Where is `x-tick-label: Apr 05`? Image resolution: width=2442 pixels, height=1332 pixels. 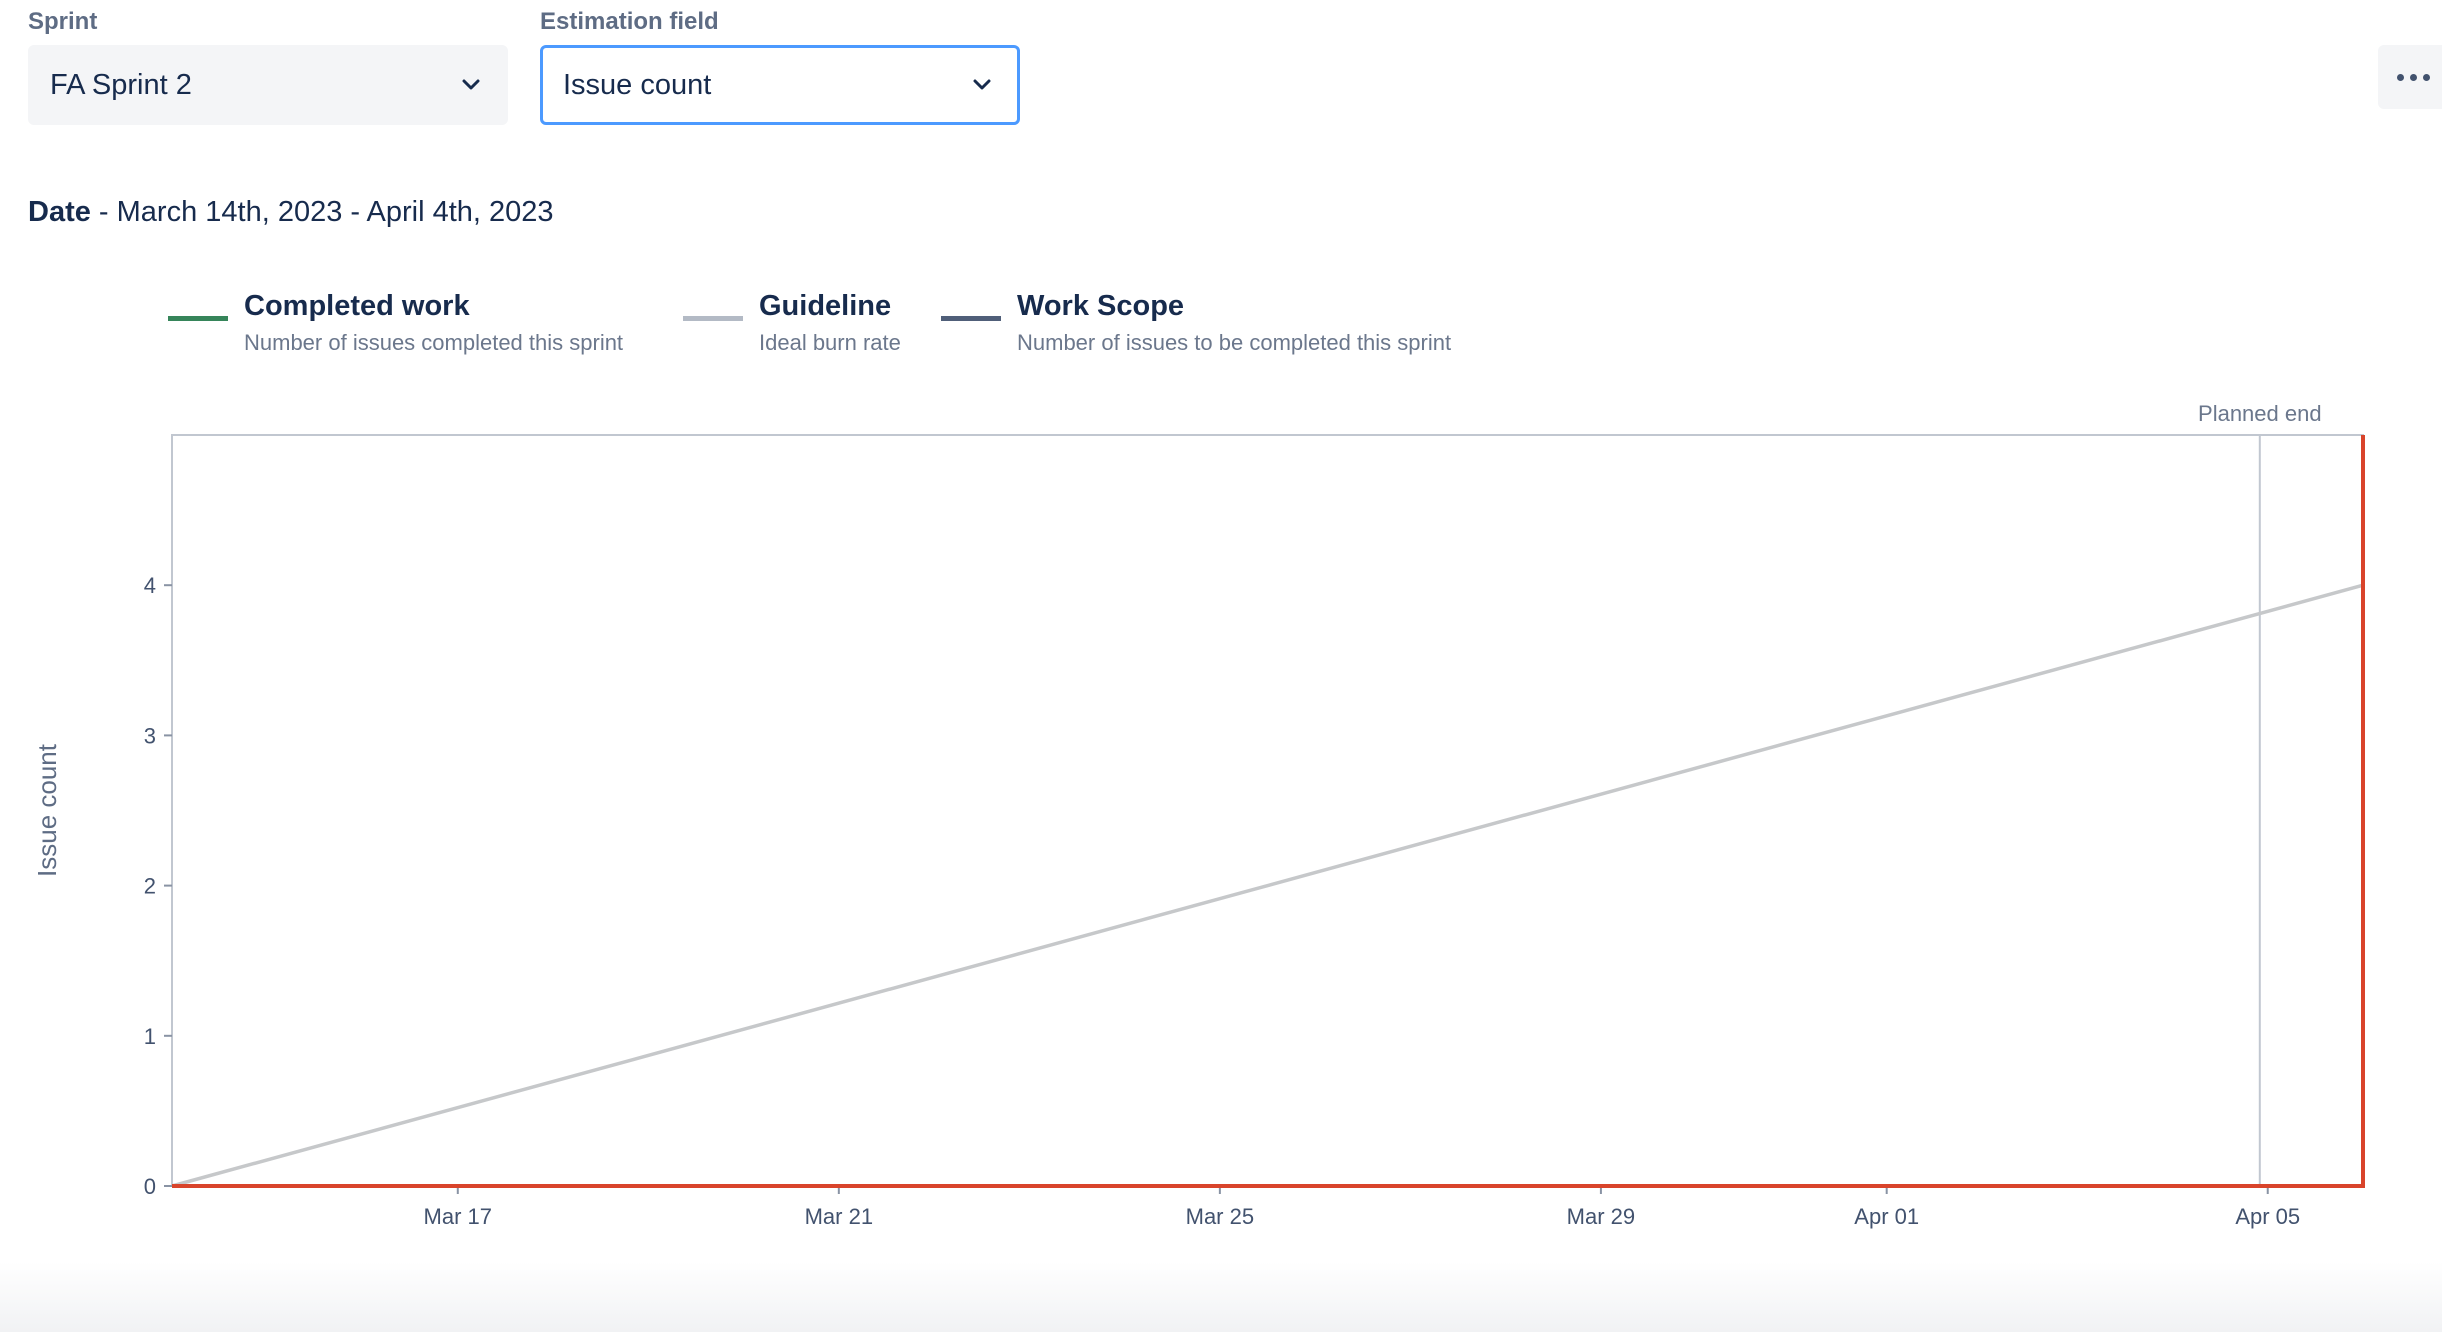
x-tick-label: Apr 05 is located at coordinates (2267, 1216).